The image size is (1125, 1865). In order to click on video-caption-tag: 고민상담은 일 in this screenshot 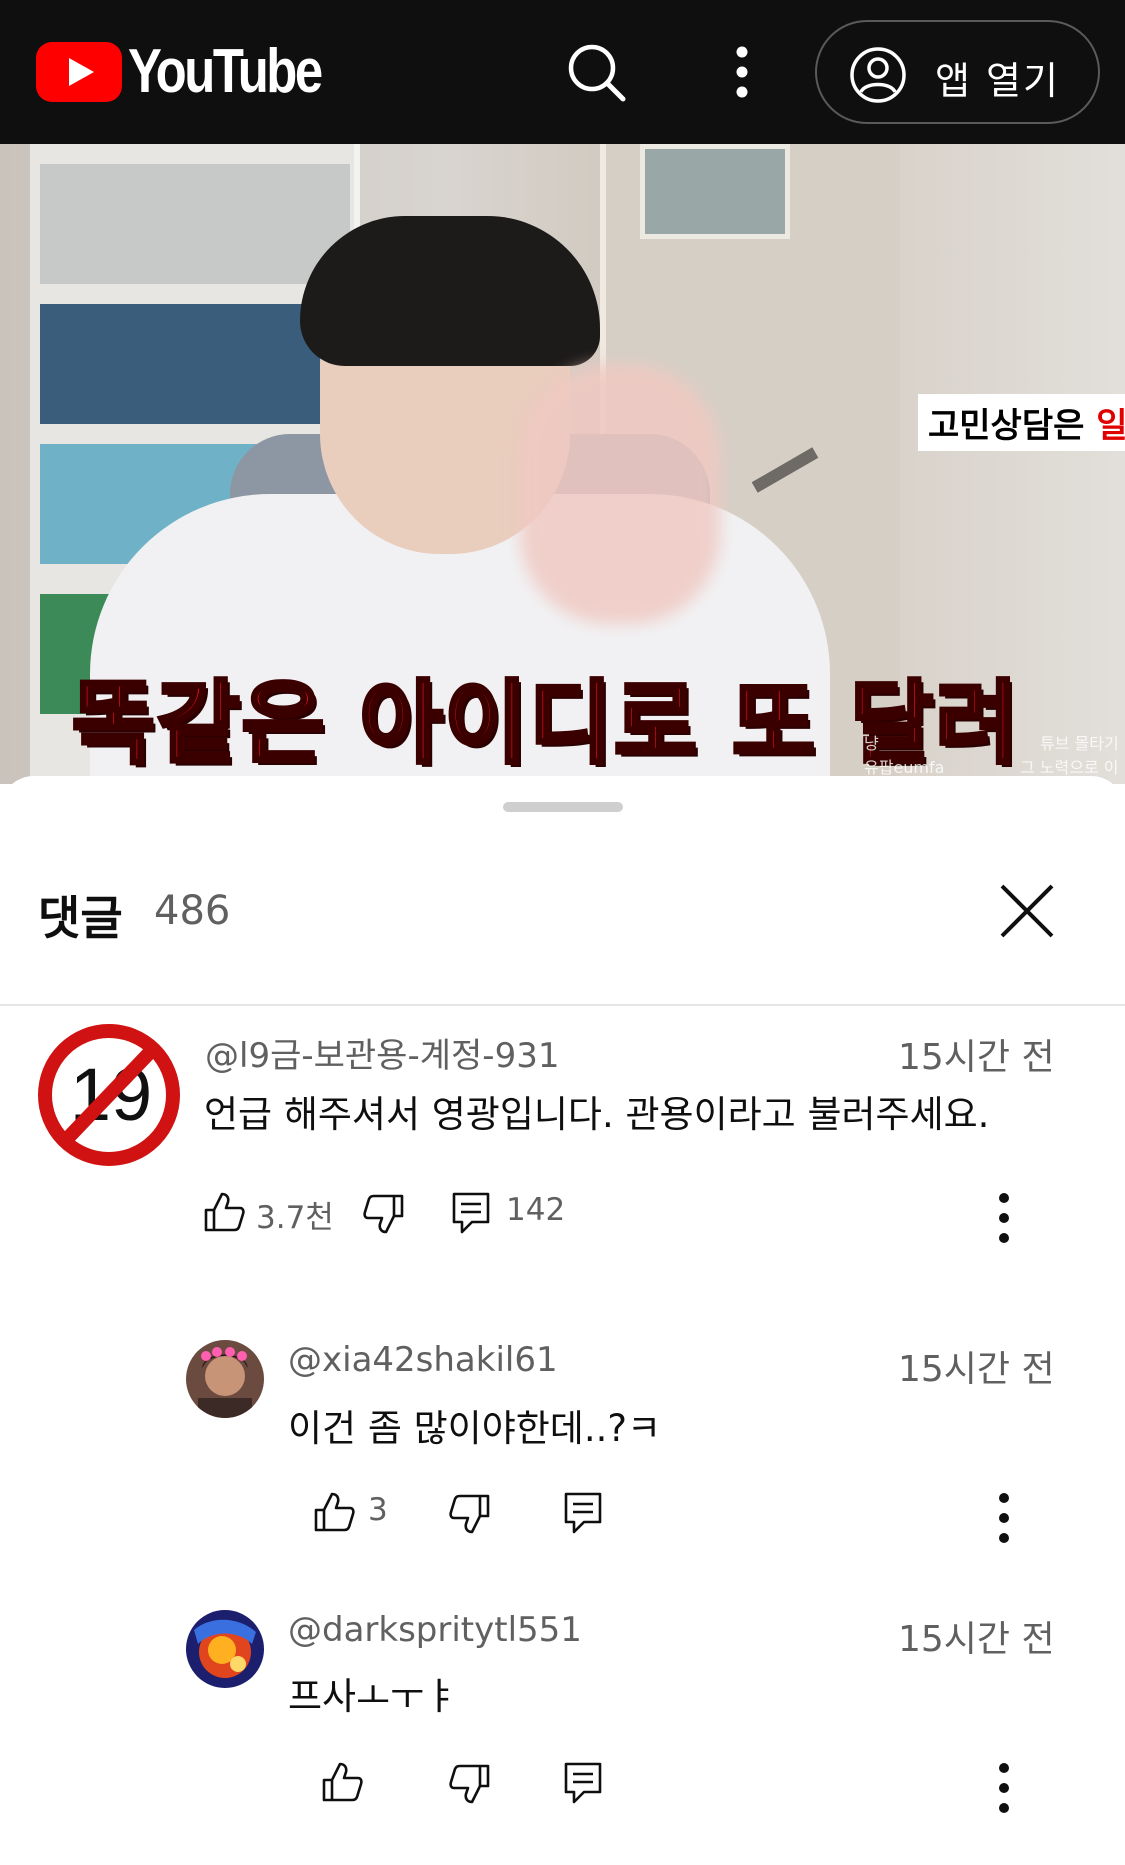, I will do `click(1021, 422)`.